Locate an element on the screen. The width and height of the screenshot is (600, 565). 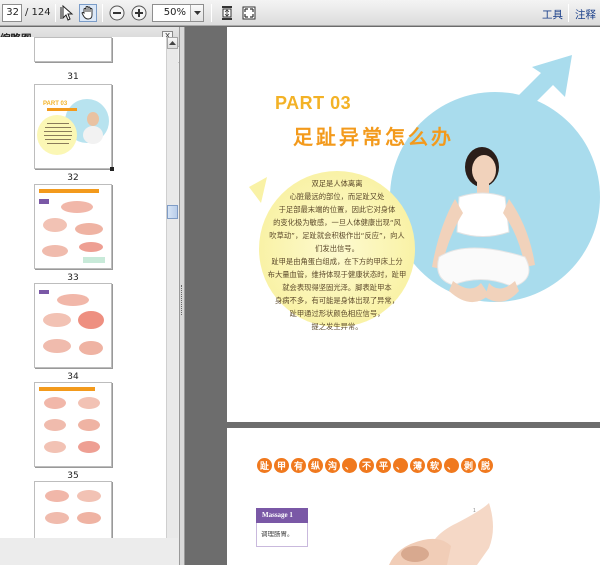
body-line: 布大量血管，维持体现于健康状态时，趾甲 is located at coordinates (337, 274).